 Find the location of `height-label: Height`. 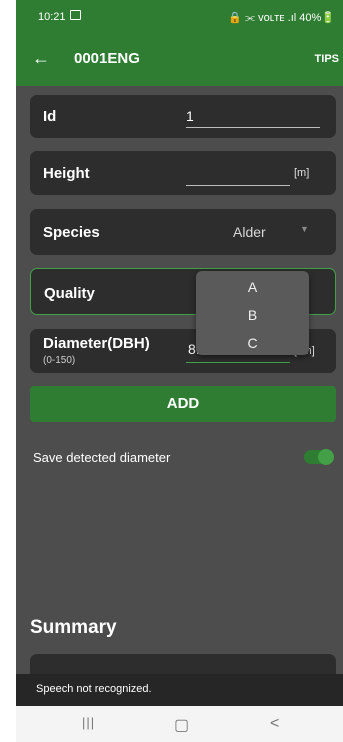

height-label: Height is located at coordinates (66, 173).